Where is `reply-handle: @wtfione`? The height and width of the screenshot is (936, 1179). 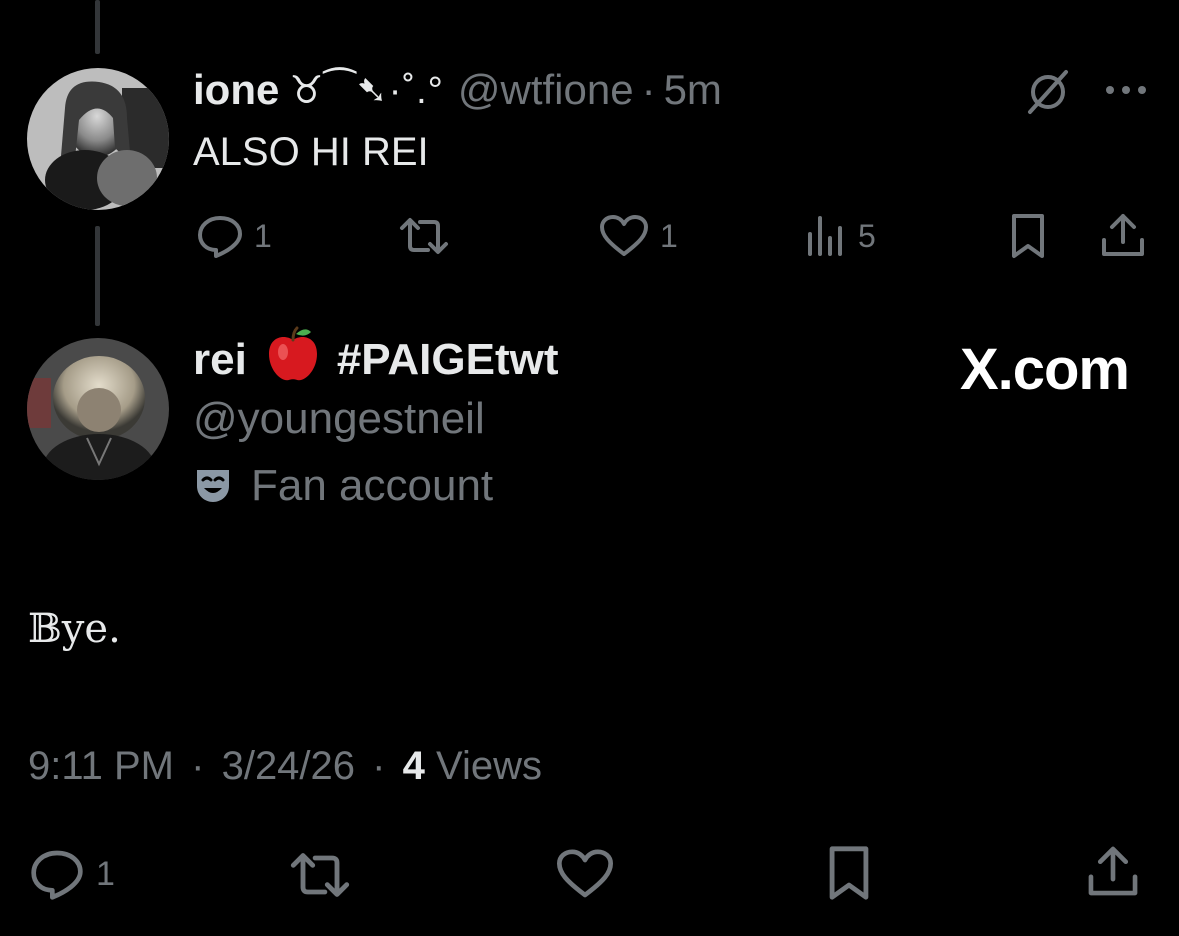 reply-handle: @wtfione is located at coordinates (546, 90).